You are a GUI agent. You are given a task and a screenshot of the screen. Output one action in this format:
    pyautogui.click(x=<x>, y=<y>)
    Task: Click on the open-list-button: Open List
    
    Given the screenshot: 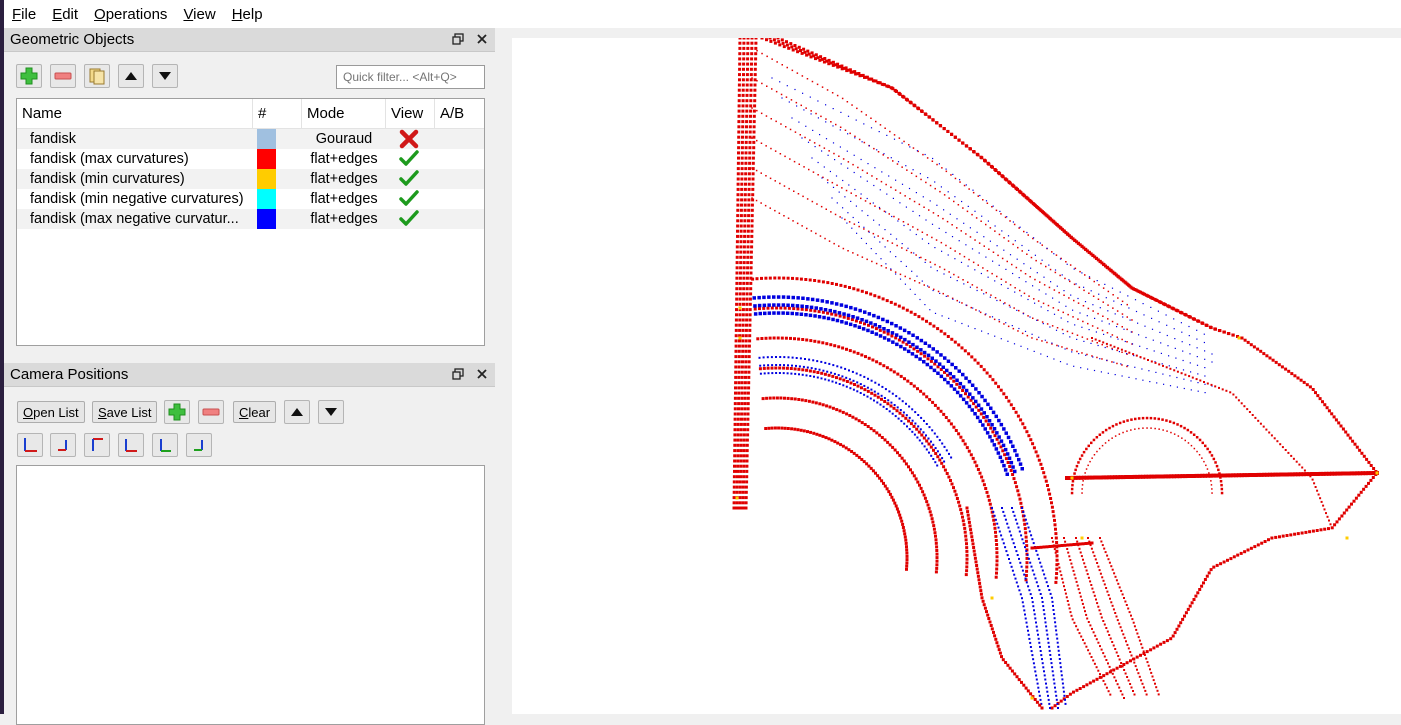 What is the action you would take?
    pyautogui.click(x=51, y=412)
    